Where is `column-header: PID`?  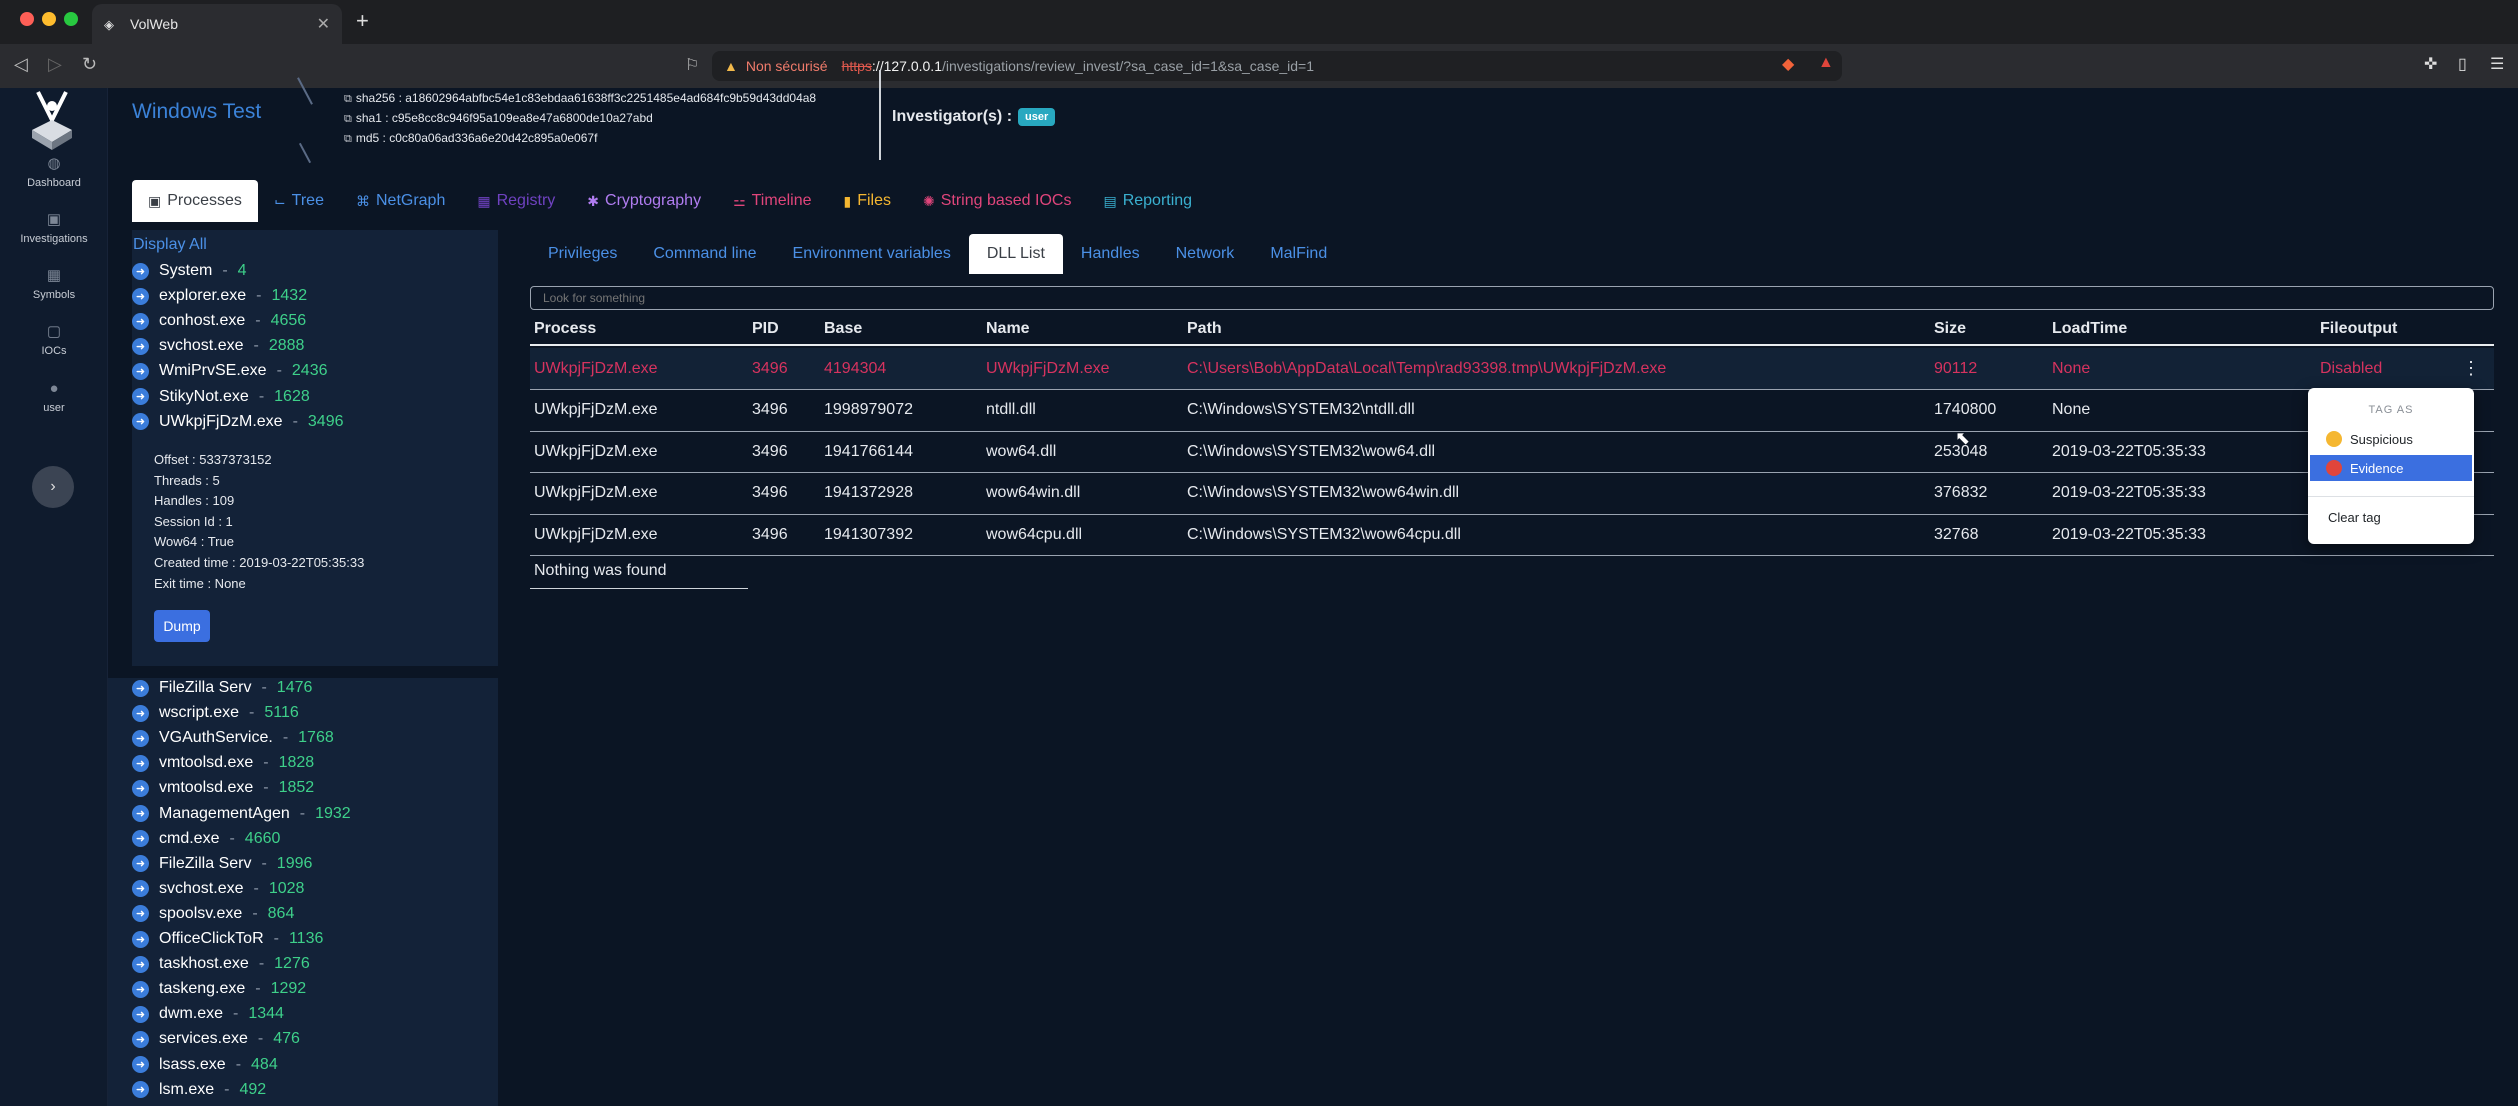
column-header: PID is located at coordinates (765, 329).